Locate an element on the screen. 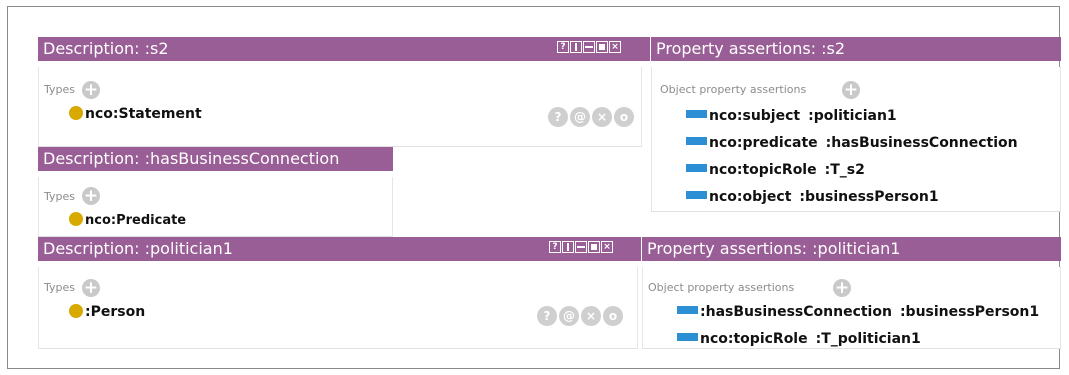 This screenshot has width=1069, height=375. property-name: nco:object is located at coordinates (750, 197).